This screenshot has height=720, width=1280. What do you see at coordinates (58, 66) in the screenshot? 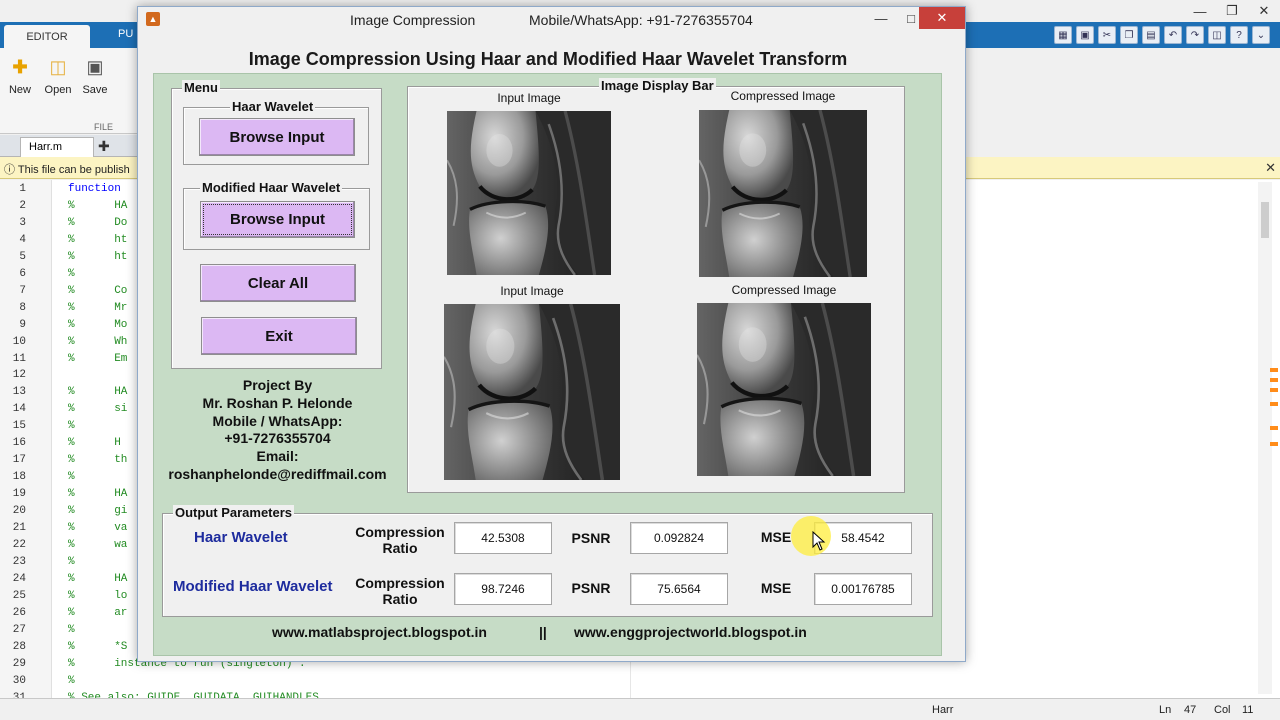
I see `folder-icon: ◫` at bounding box center [58, 66].